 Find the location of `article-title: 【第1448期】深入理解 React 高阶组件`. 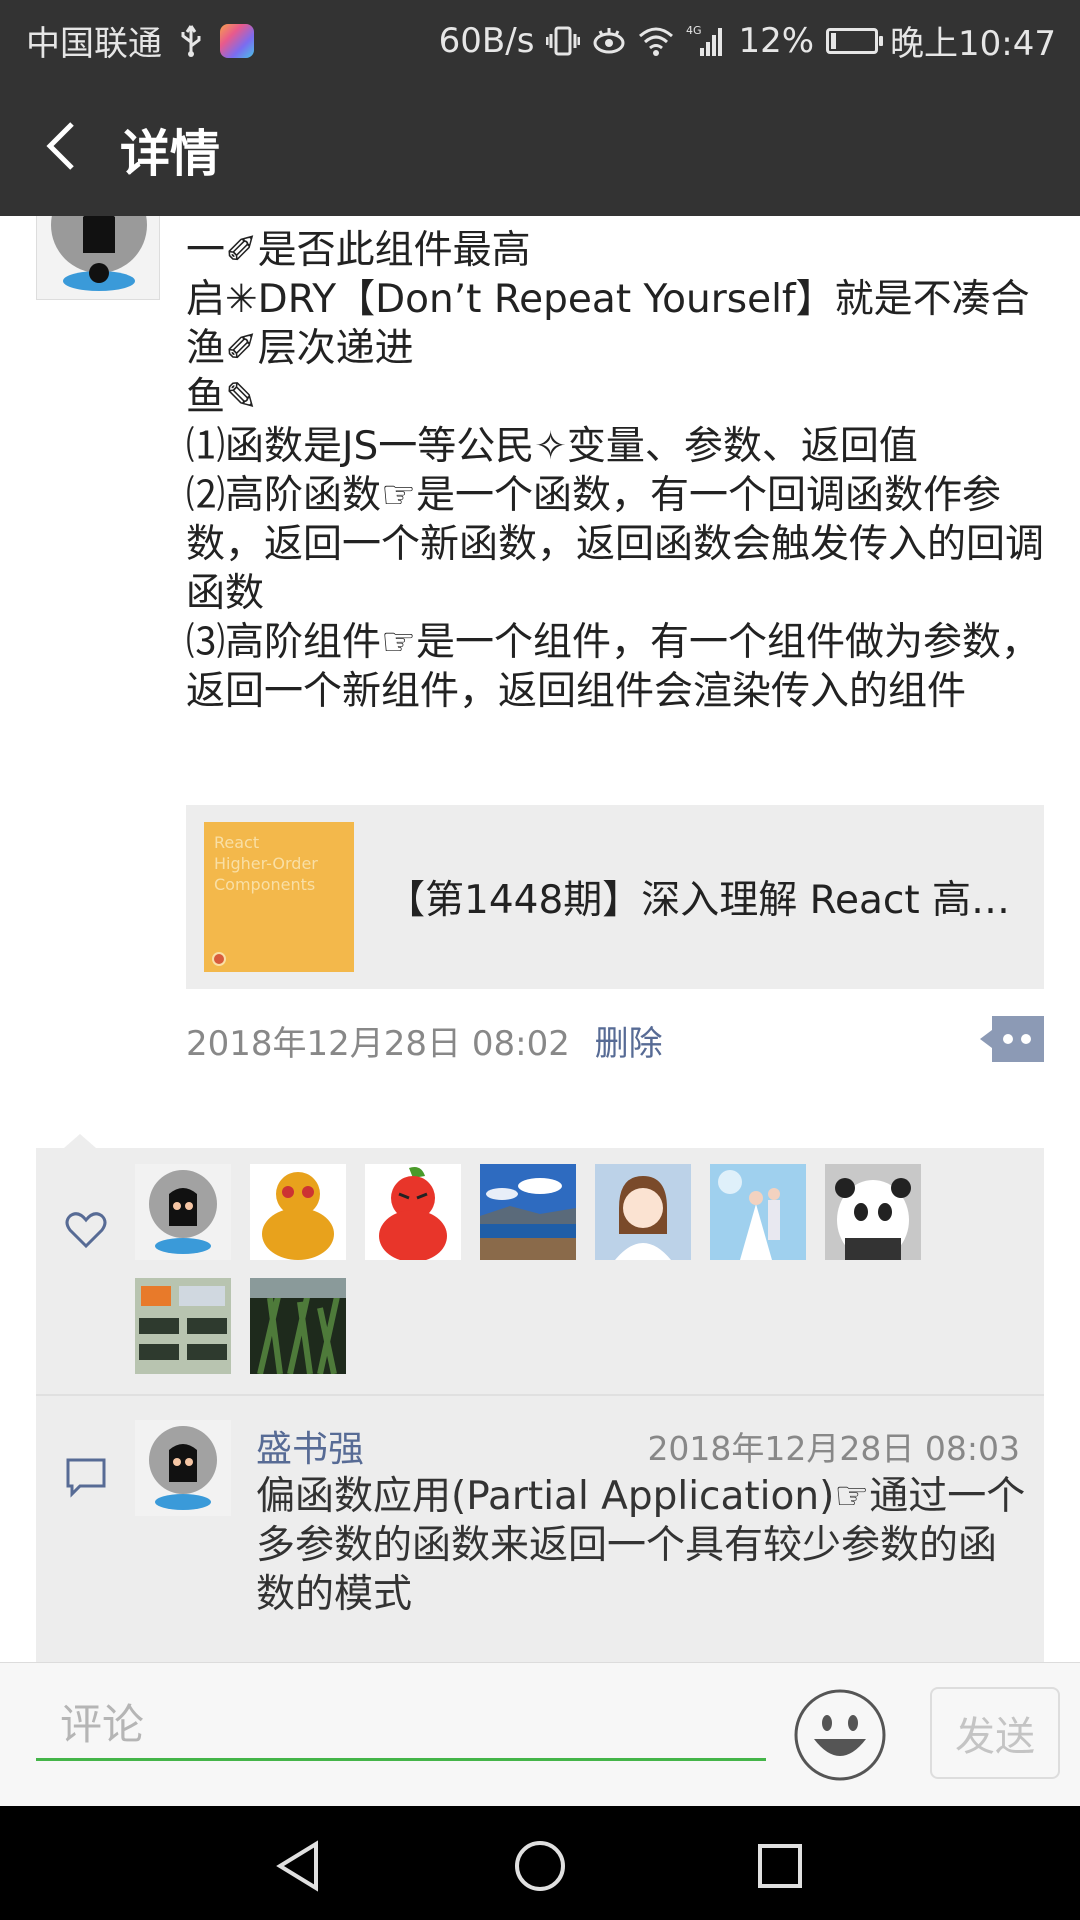

article-title: 【第1448期】深入理解 React 高阶组件 is located at coordinates (706, 900).